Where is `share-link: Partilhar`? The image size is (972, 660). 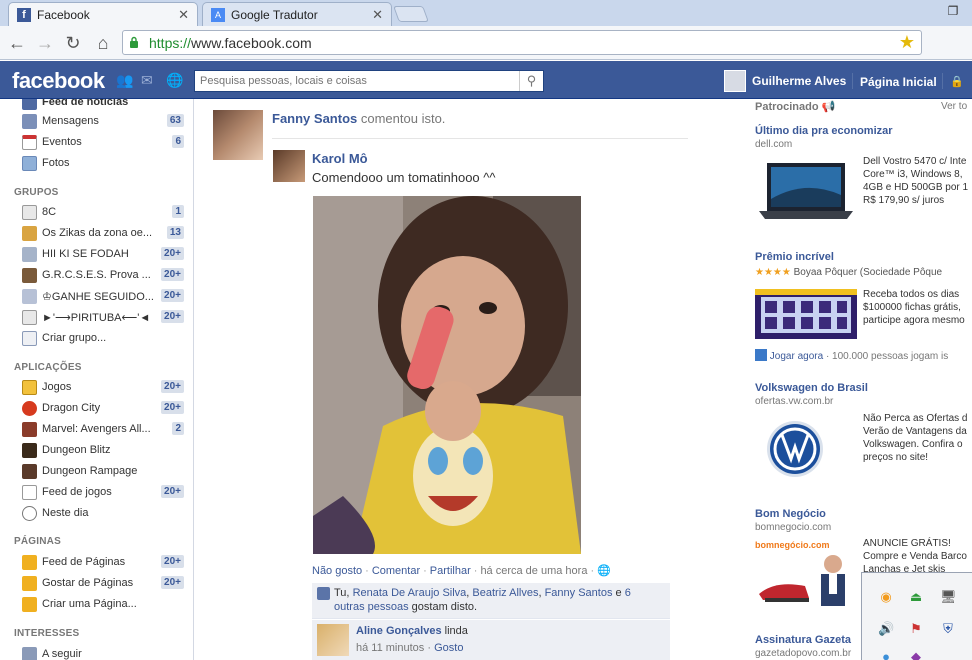
share-link: Partilhar is located at coordinates (450, 571).